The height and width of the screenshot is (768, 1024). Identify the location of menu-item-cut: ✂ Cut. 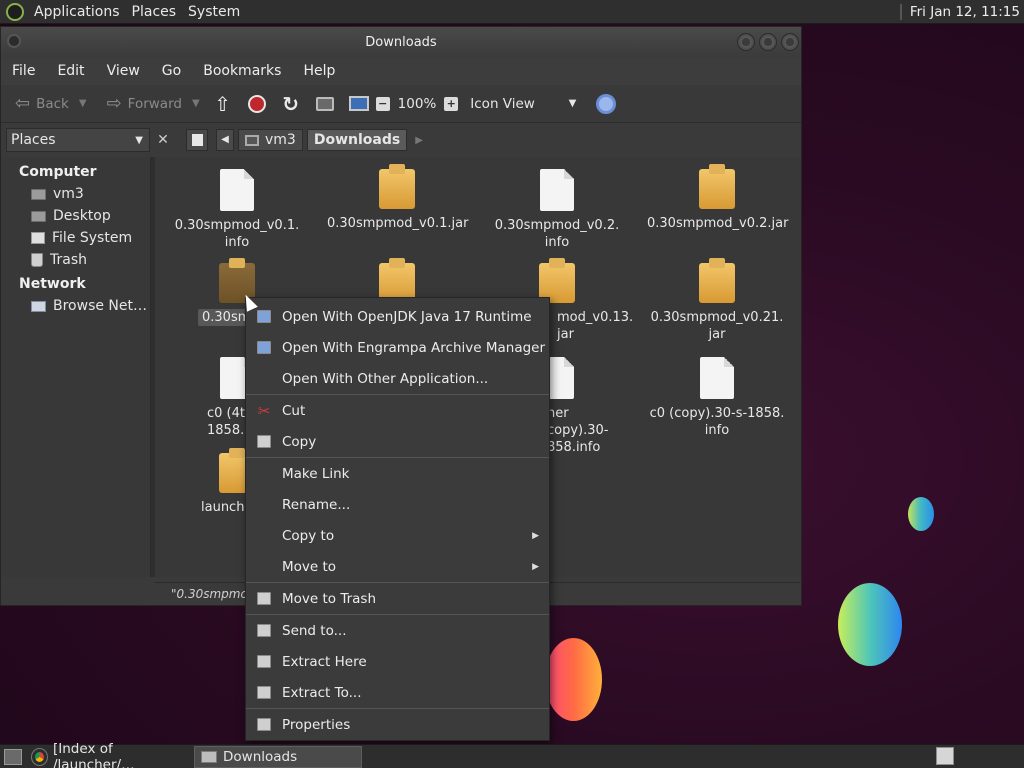
(397, 410).